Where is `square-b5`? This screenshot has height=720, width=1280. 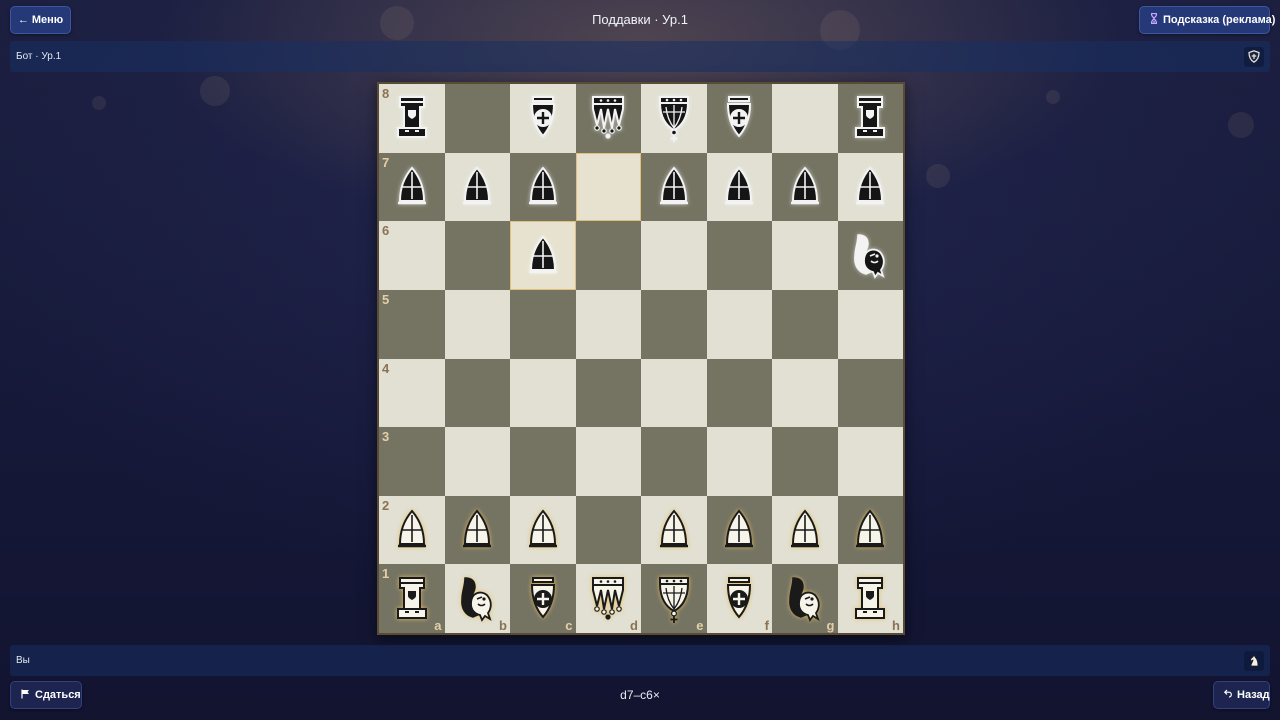
square-b5 is located at coordinates (477, 324).